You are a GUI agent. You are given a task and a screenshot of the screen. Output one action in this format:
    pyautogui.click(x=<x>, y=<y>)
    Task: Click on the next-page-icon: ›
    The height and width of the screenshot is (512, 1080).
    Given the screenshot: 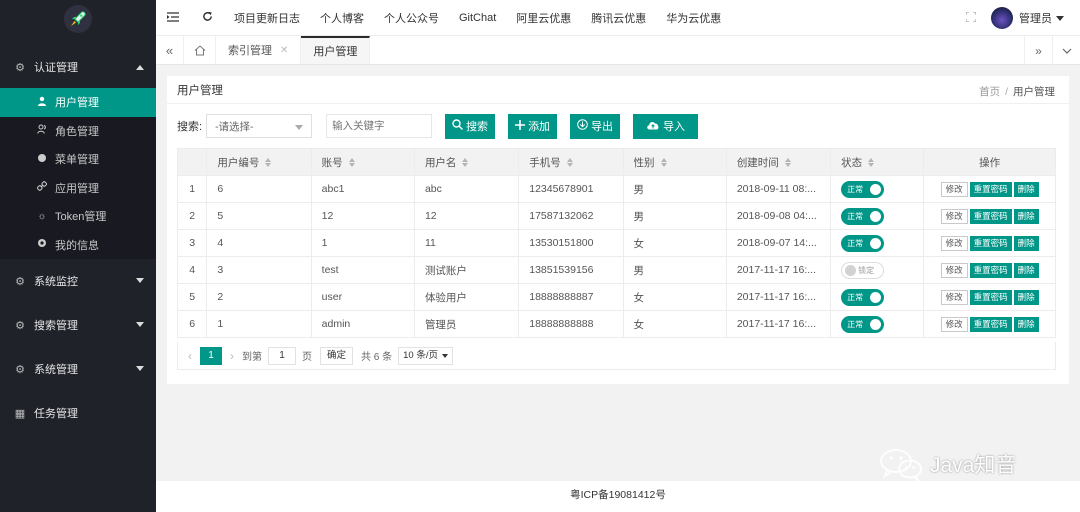 What is the action you would take?
    pyautogui.click(x=232, y=356)
    